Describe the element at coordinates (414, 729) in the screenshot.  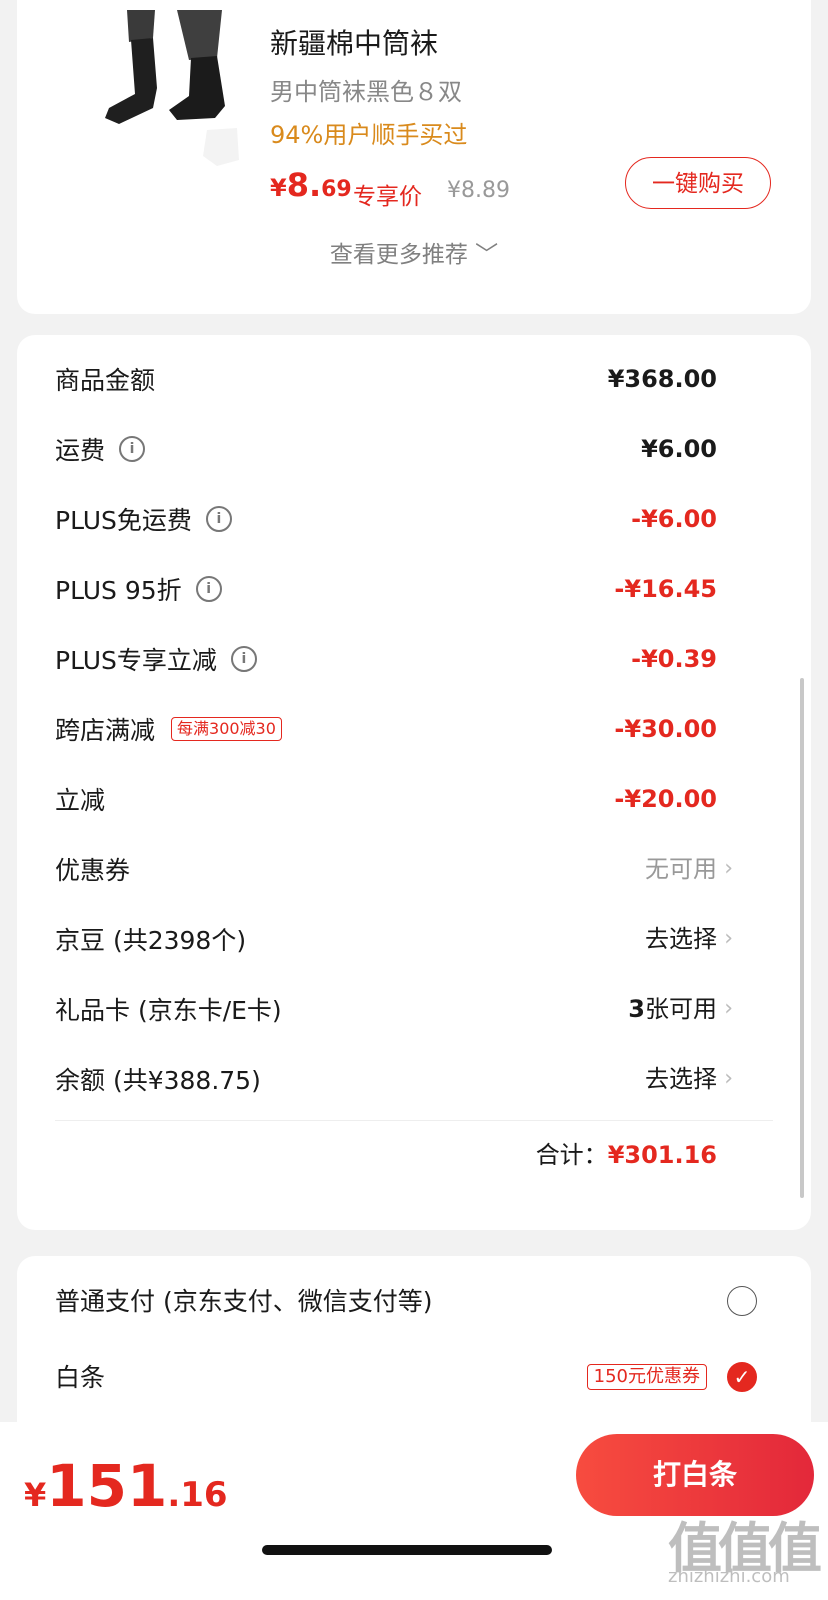
I see `cost-row-cross-store-discount: 跨店满减 每满300减30 -¥30.00` at that location.